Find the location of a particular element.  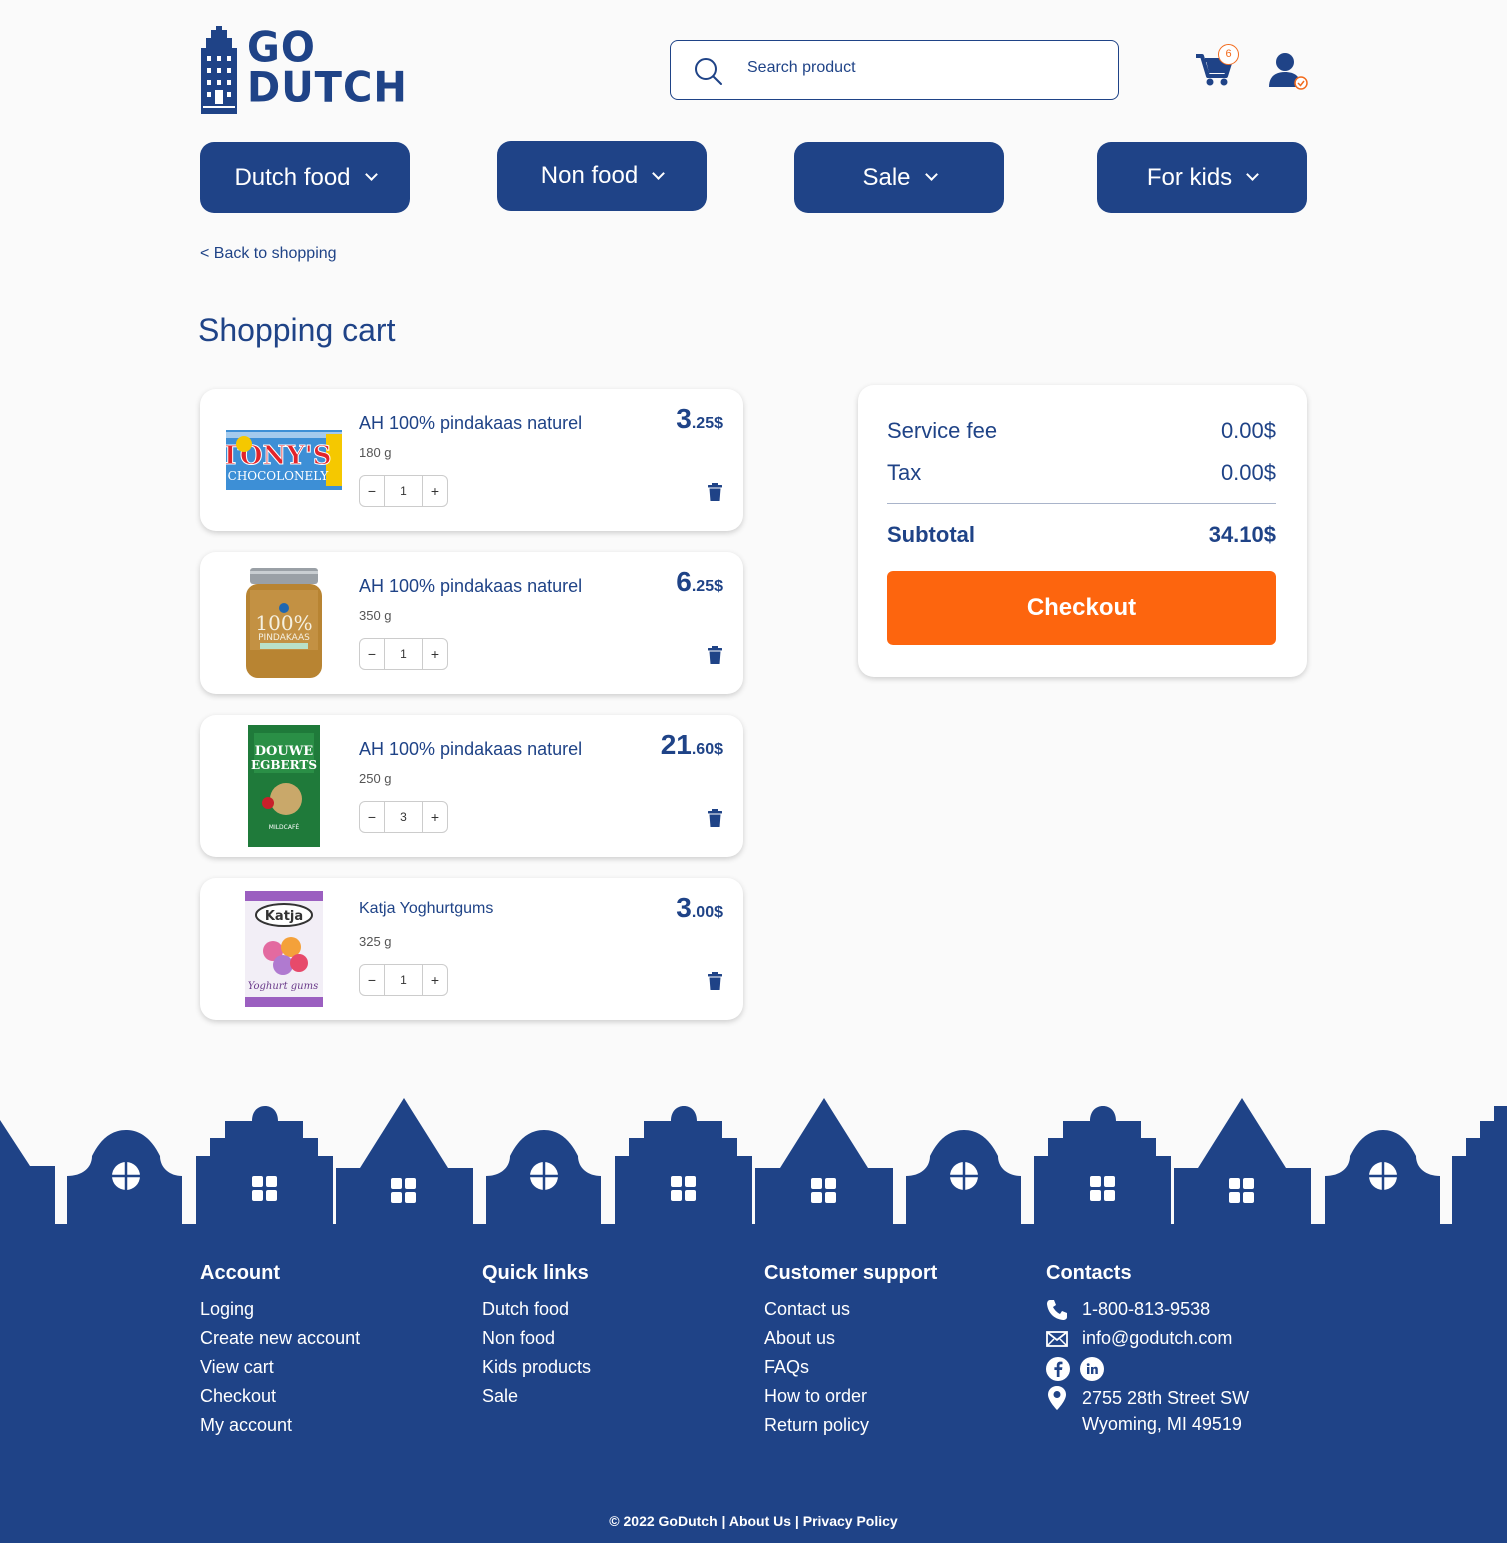

linkedin-icon is located at coordinates (1092, 1369).